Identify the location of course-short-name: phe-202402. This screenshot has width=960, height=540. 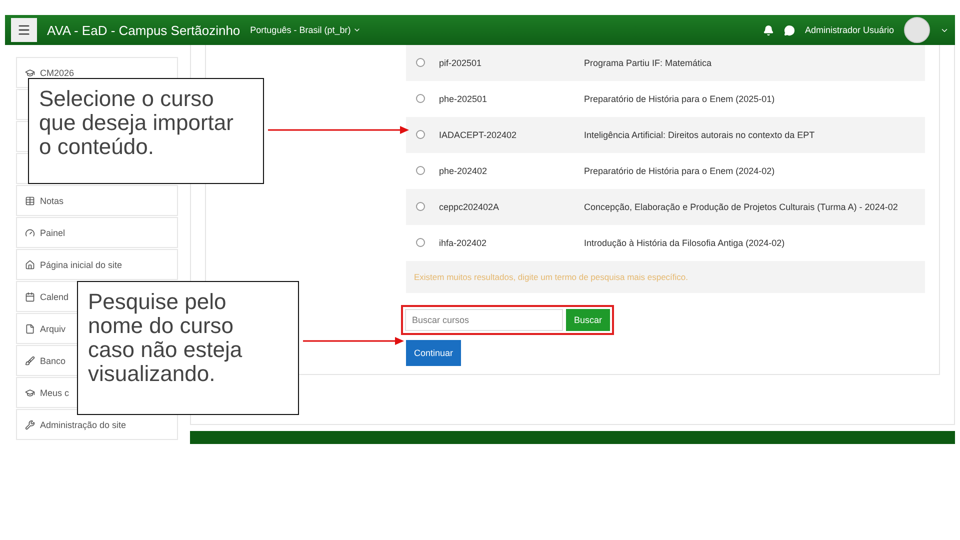
(463, 171).